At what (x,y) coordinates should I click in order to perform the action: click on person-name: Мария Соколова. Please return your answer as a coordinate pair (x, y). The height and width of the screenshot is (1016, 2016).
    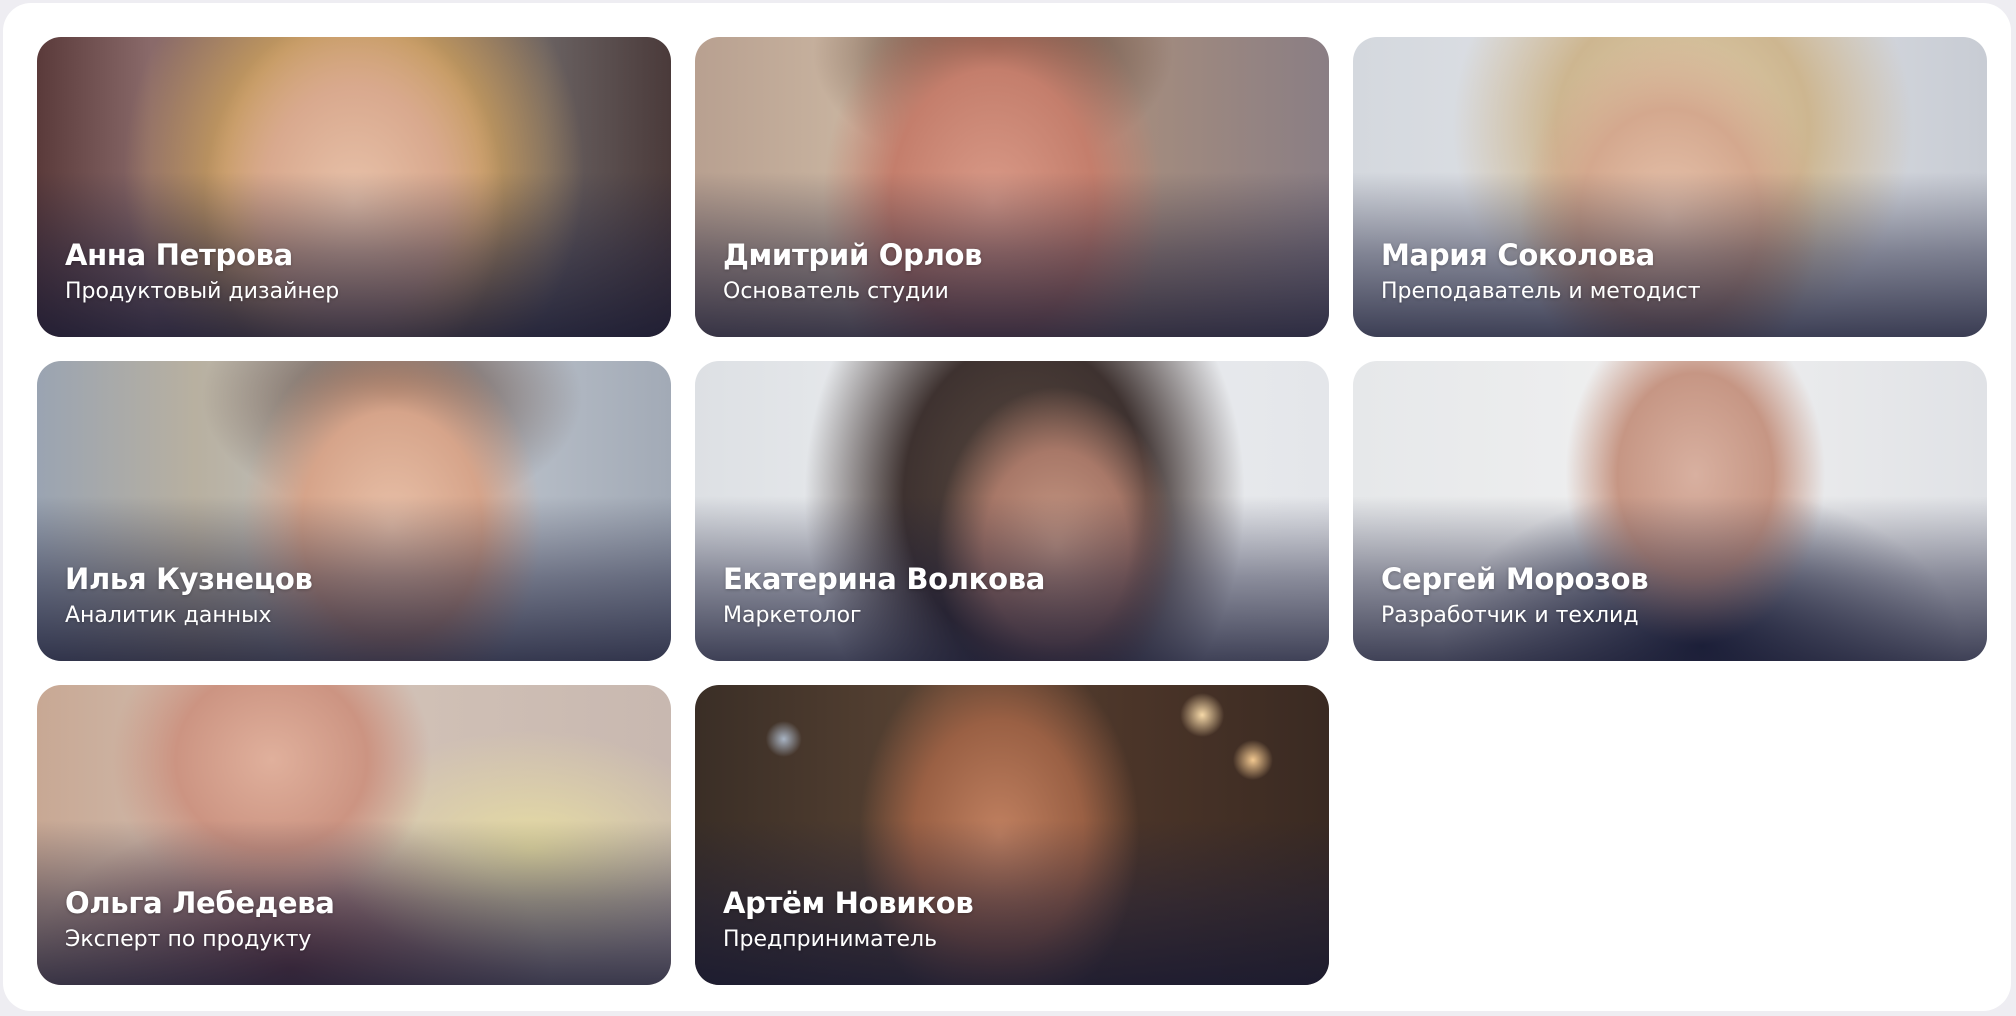
    Looking at the image, I should click on (1518, 255).